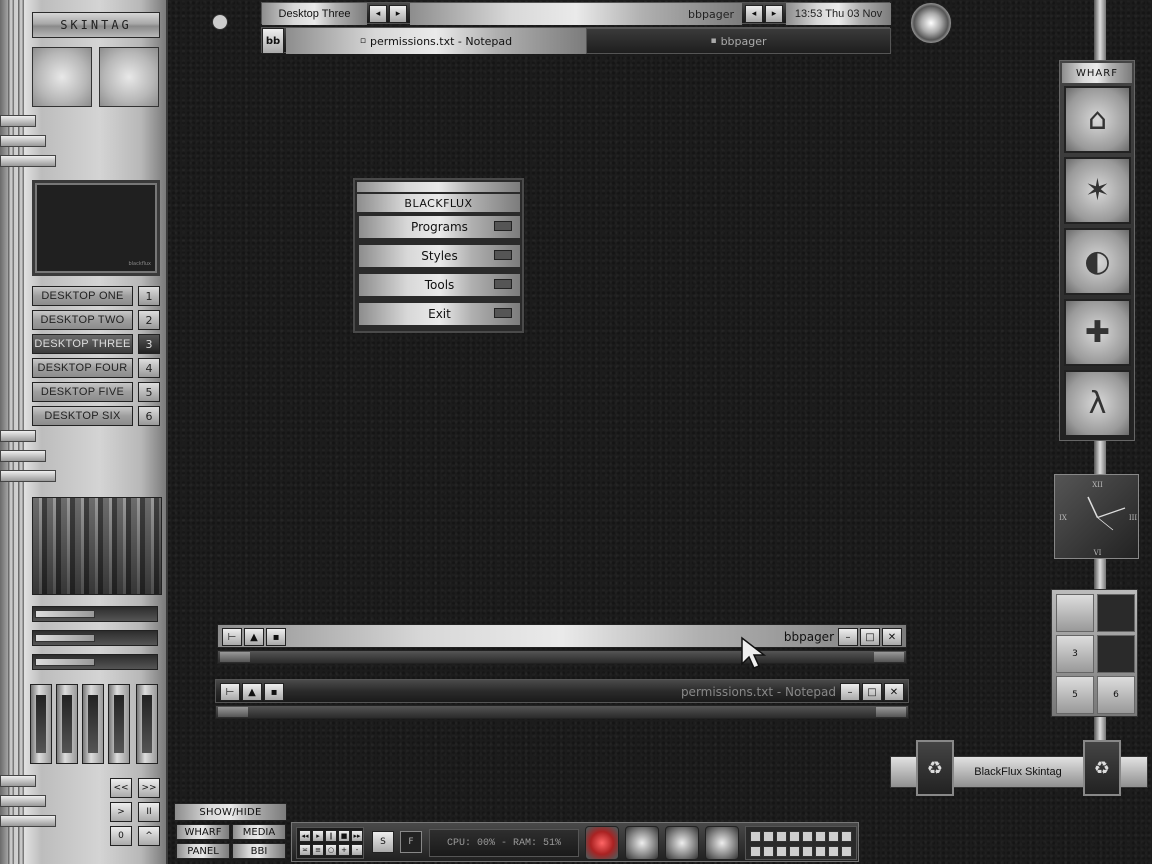 This screenshot has height=864, width=1152. What do you see at coordinates (1097, 190) in the screenshot?
I see `dragon-icon: ✶` at bounding box center [1097, 190].